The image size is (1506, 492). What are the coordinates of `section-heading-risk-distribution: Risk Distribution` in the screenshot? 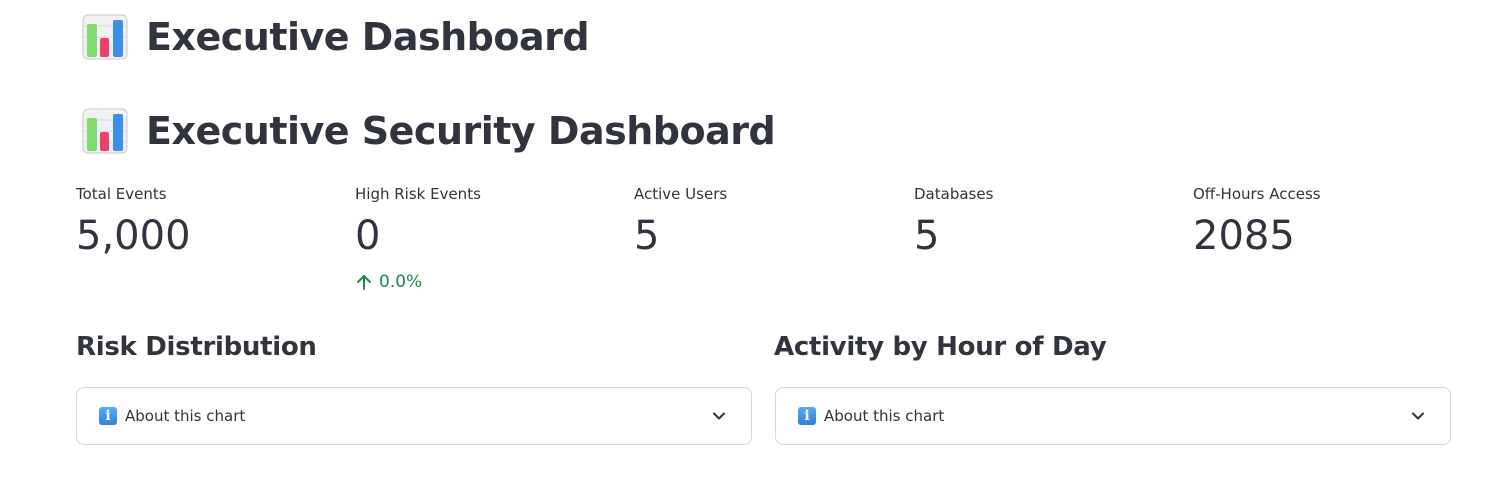 It's located at (196, 347).